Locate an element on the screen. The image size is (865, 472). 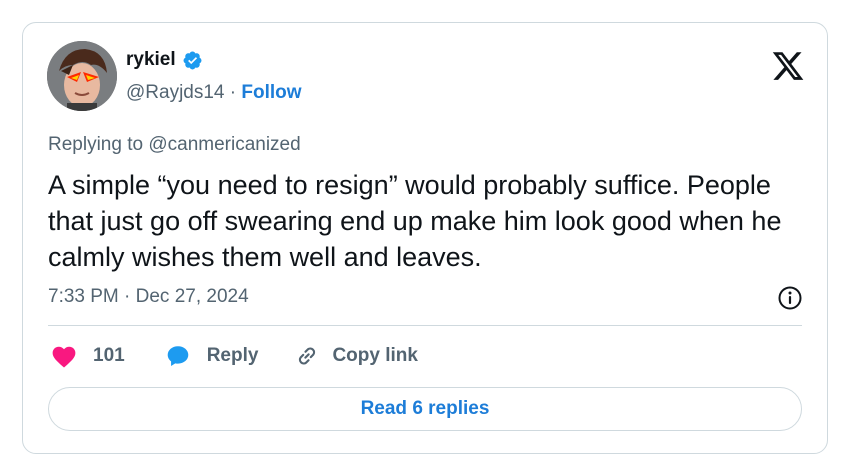
action-bar: 101 Reply Copy link is located at coordinates (234, 356).